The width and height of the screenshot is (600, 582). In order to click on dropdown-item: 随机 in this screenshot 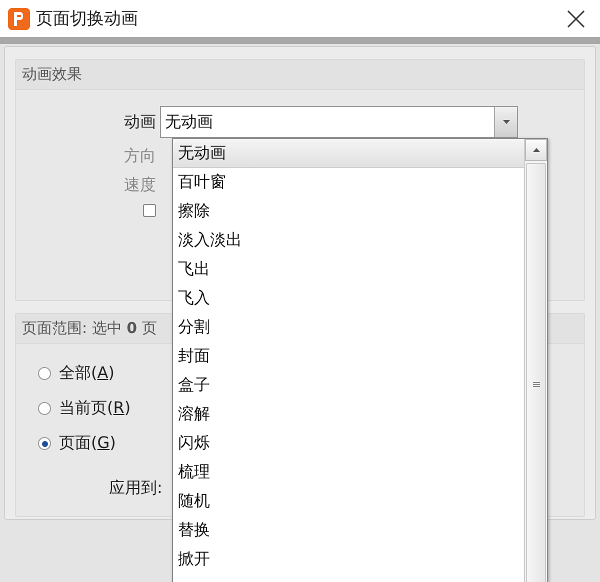, I will do `click(348, 501)`.